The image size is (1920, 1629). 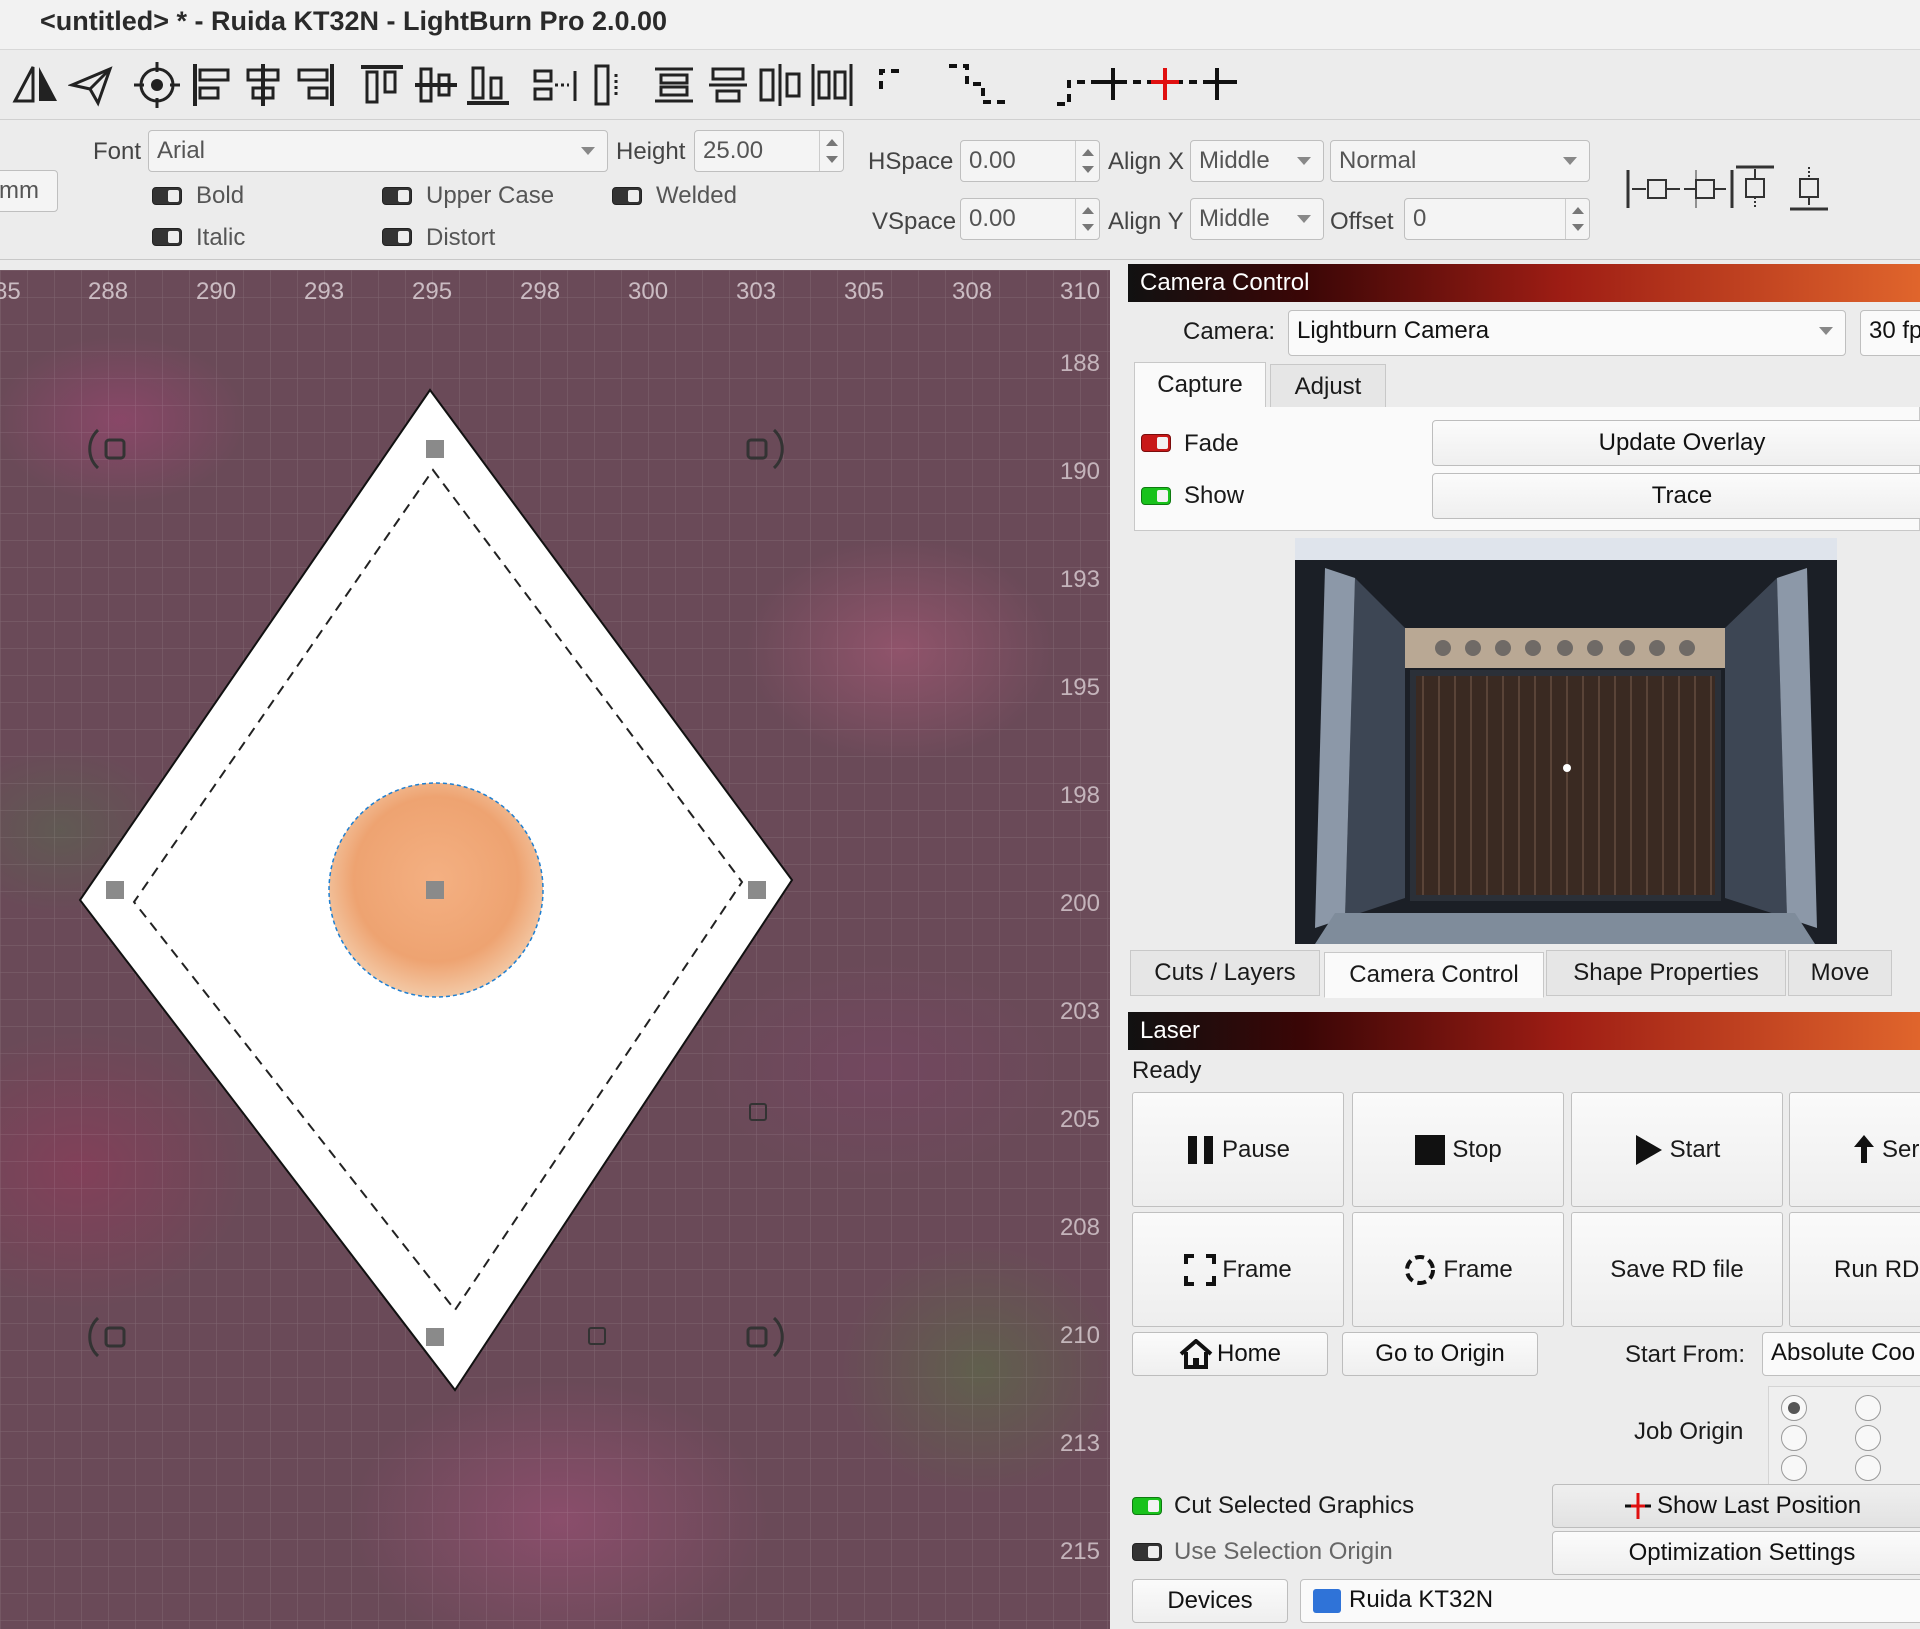 What do you see at coordinates (780, 85) in the screenshot?
I see `space-h-icon` at bounding box center [780, 85].